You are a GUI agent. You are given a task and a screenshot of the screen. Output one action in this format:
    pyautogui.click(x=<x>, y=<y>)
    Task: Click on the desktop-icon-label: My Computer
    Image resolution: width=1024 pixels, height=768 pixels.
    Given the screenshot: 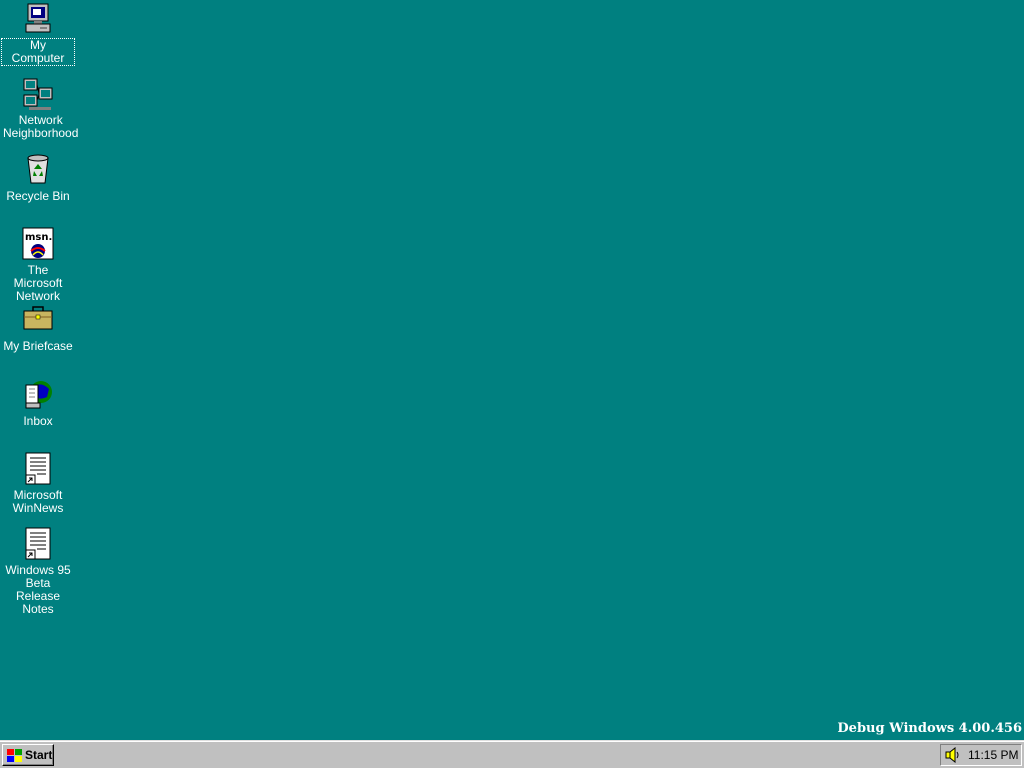 What is the action you would take?
    pyautogui.click(x=38, y=52)
    